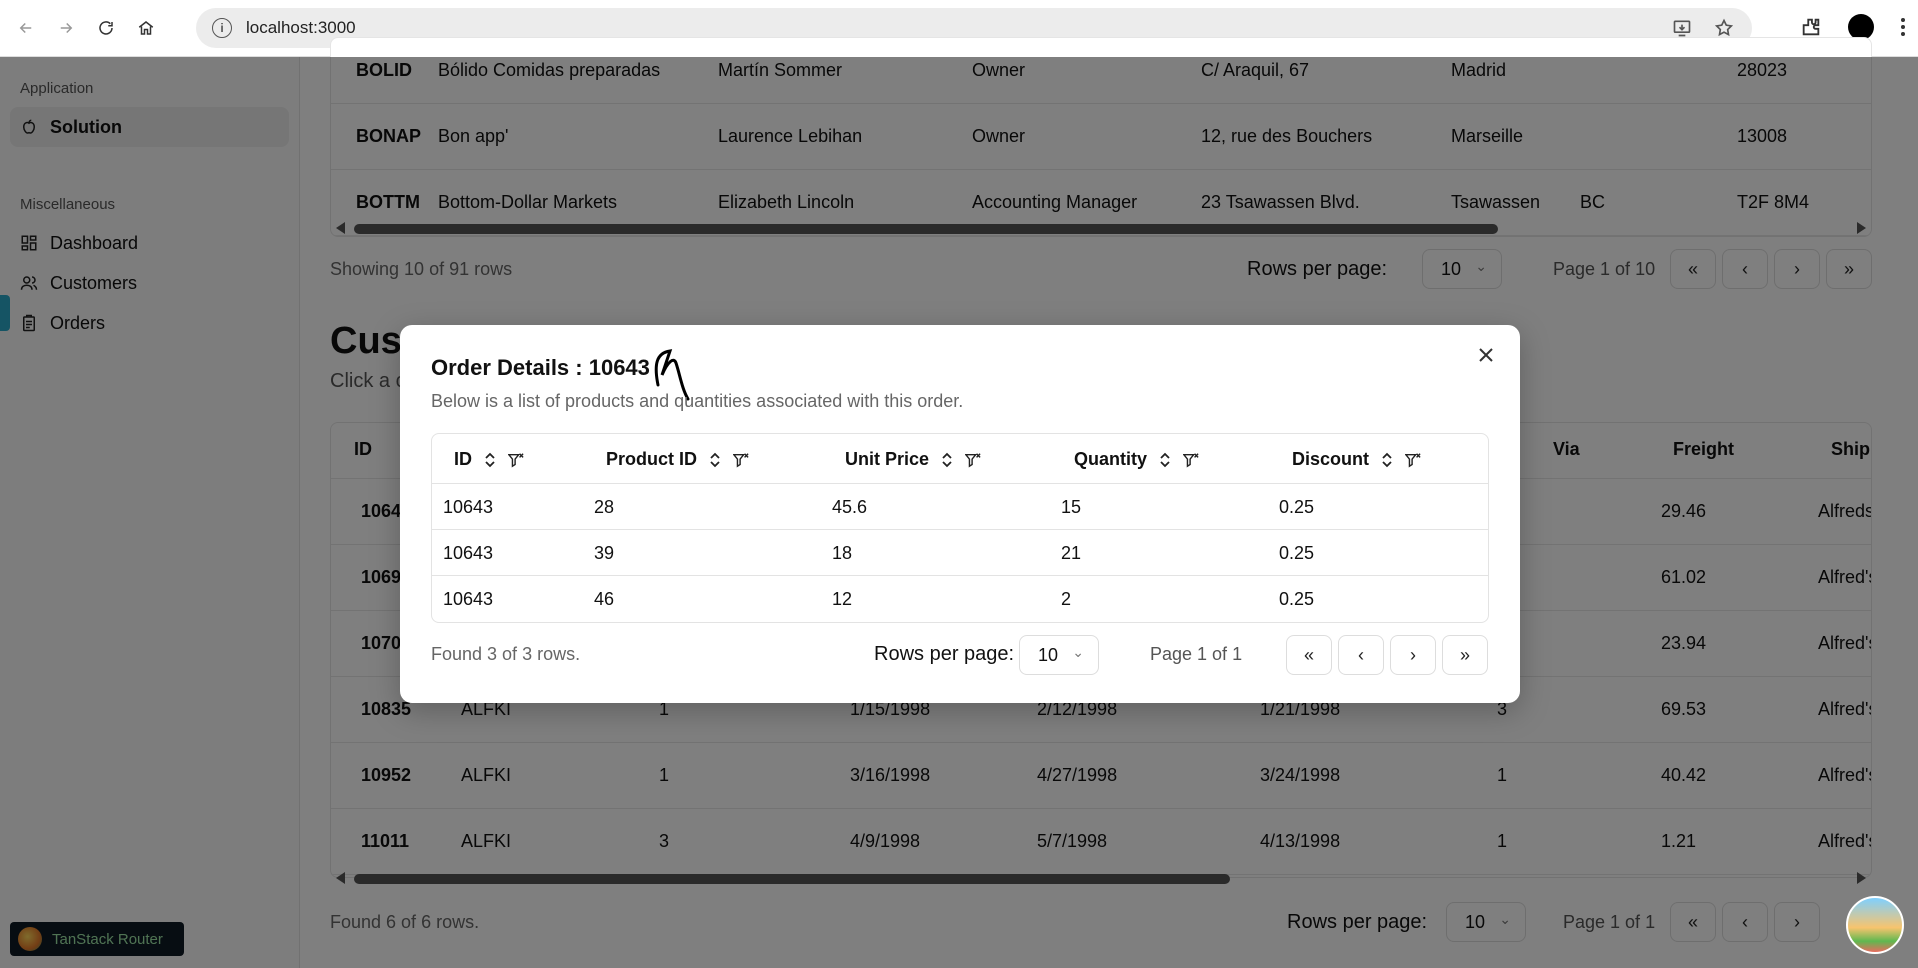 The height and width of the screenshot is (968, 1918). I want to click on col-header-quantity: Quantity, so click(1136, 459).